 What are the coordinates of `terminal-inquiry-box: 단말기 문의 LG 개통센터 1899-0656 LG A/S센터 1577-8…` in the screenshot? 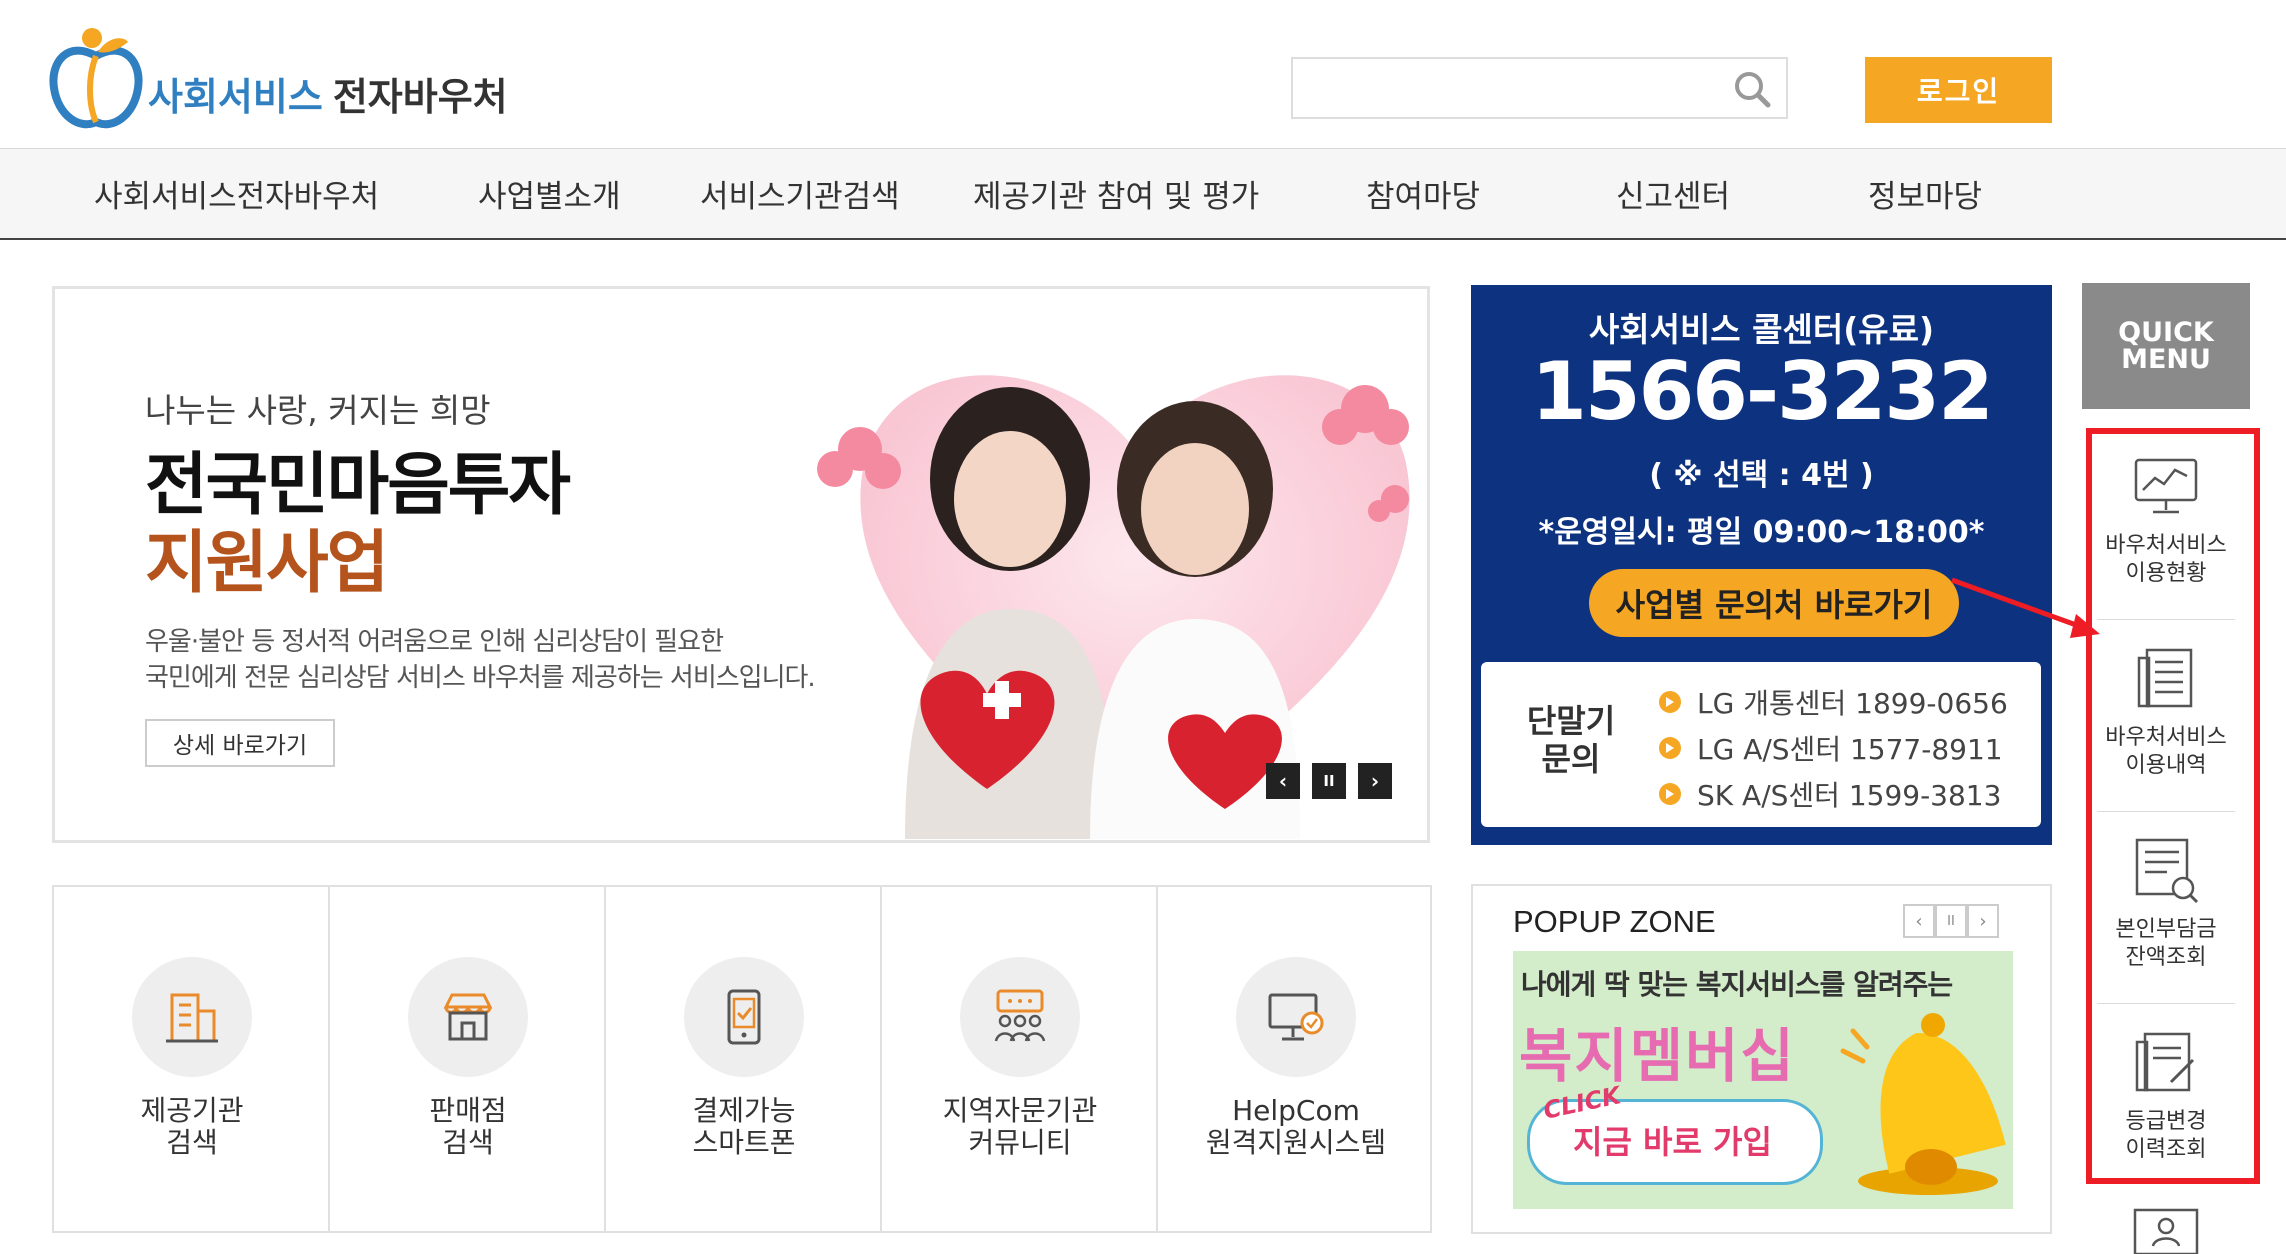 It's located at (1761, 744).